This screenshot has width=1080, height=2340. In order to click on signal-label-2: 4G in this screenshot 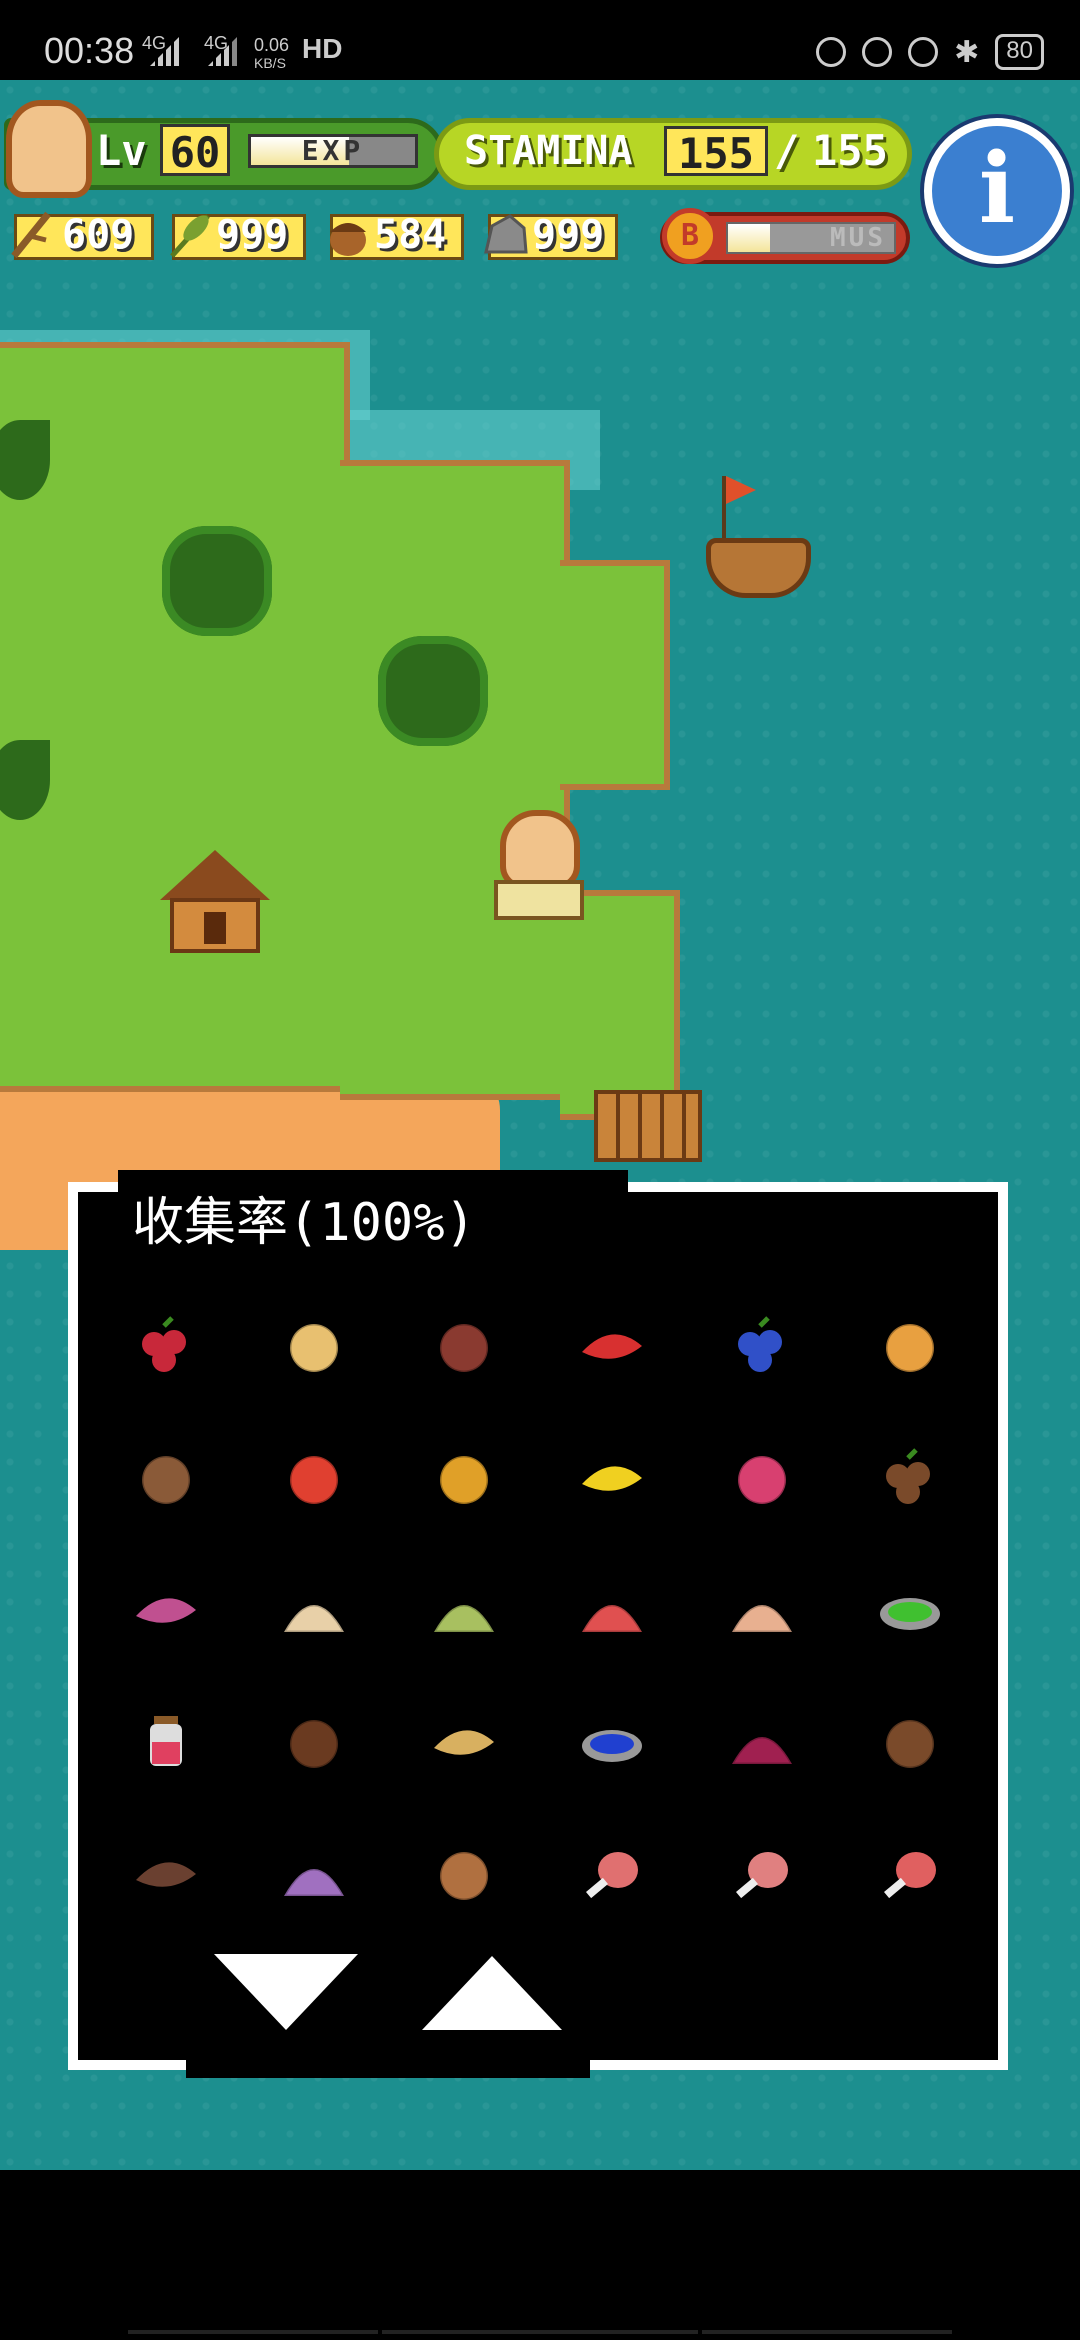, I will do `click(216, 43)`.